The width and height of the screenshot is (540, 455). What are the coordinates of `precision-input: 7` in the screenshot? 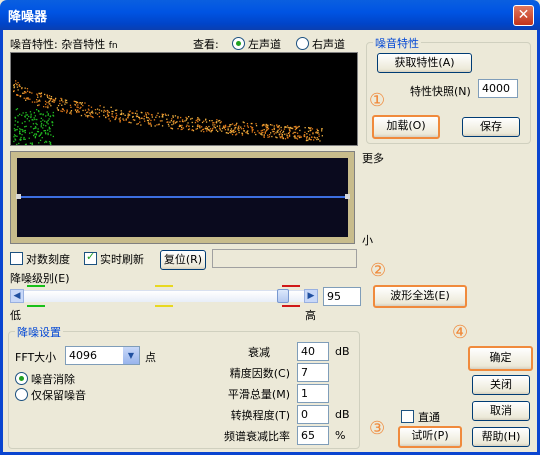 It's located at (313, 372).